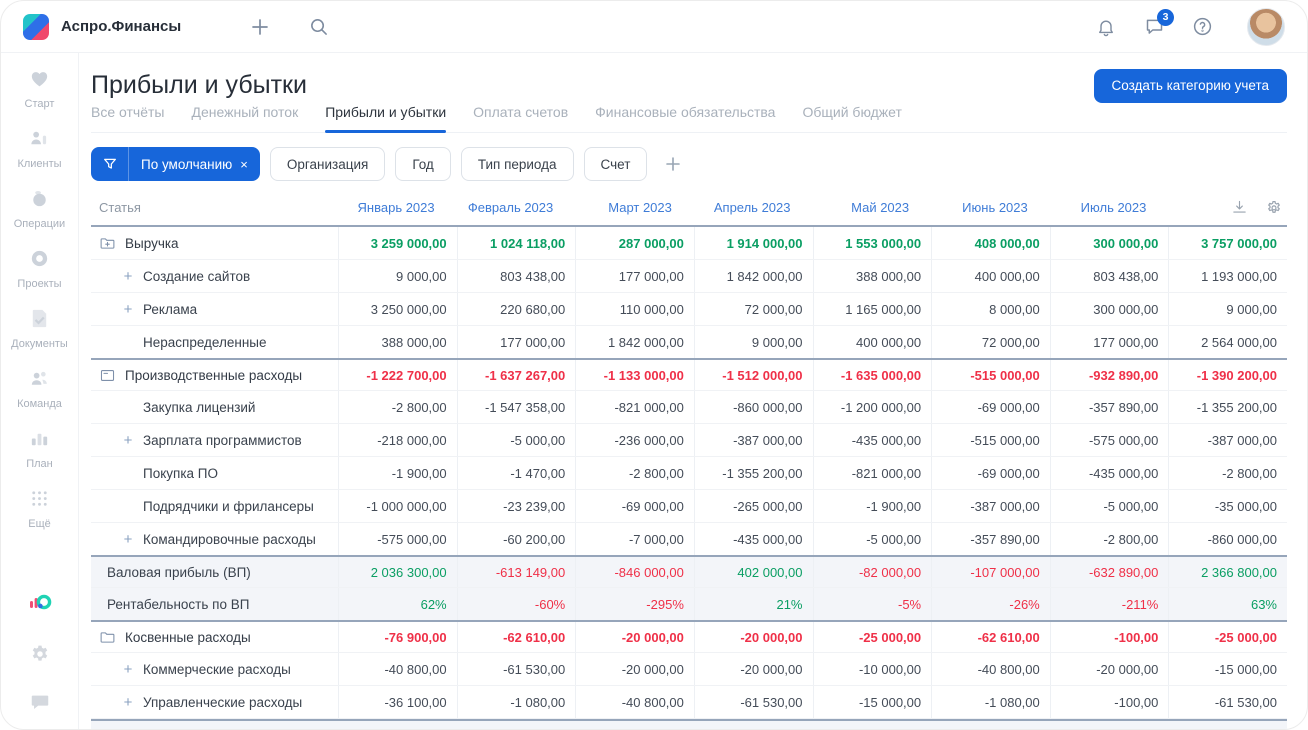 The image size is (1308, 730). Describe the element at coordinates (872, 375) in the screenshot. I see `value-cell: -1 635 000,00` at that location.